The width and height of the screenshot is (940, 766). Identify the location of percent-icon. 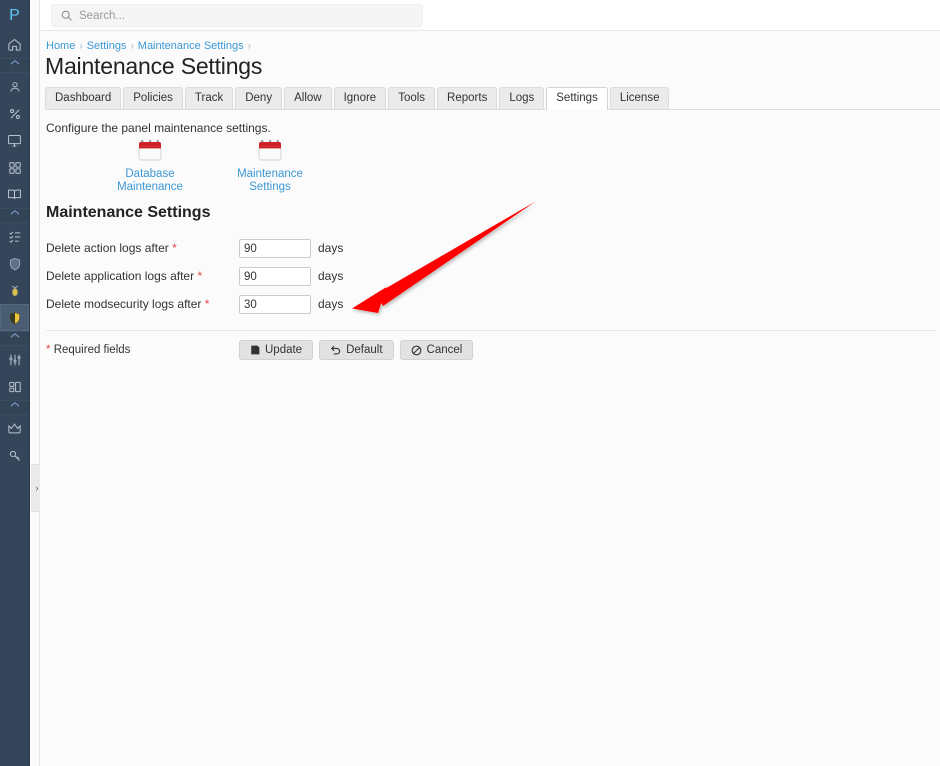
(15, 114).